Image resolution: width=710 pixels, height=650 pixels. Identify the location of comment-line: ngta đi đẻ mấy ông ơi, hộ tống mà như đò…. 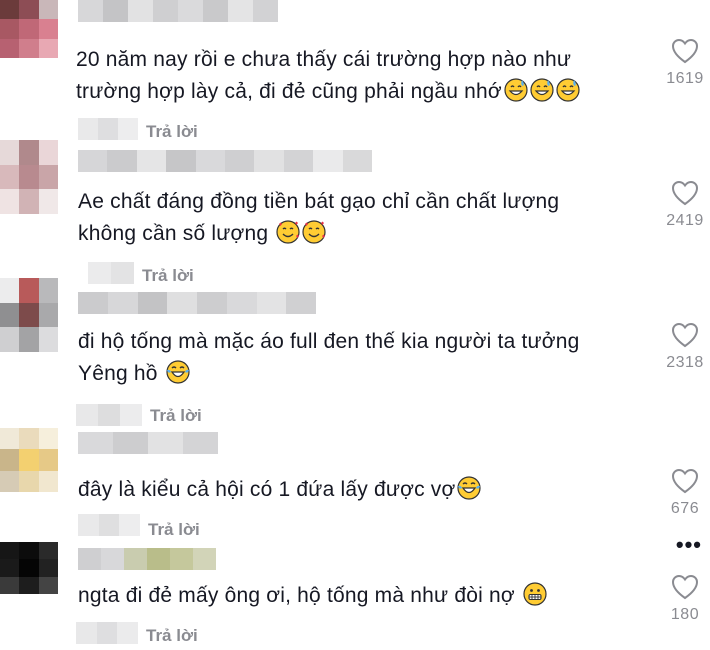
(373, 596).